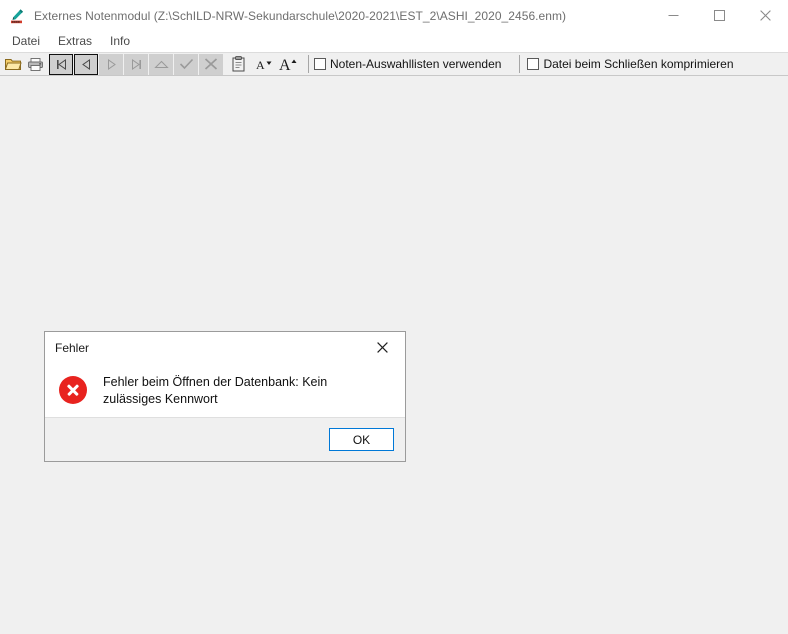 This screenshot has height=634, width=788. I want to click on menu-item-datei: Datei, so click(27, 41).